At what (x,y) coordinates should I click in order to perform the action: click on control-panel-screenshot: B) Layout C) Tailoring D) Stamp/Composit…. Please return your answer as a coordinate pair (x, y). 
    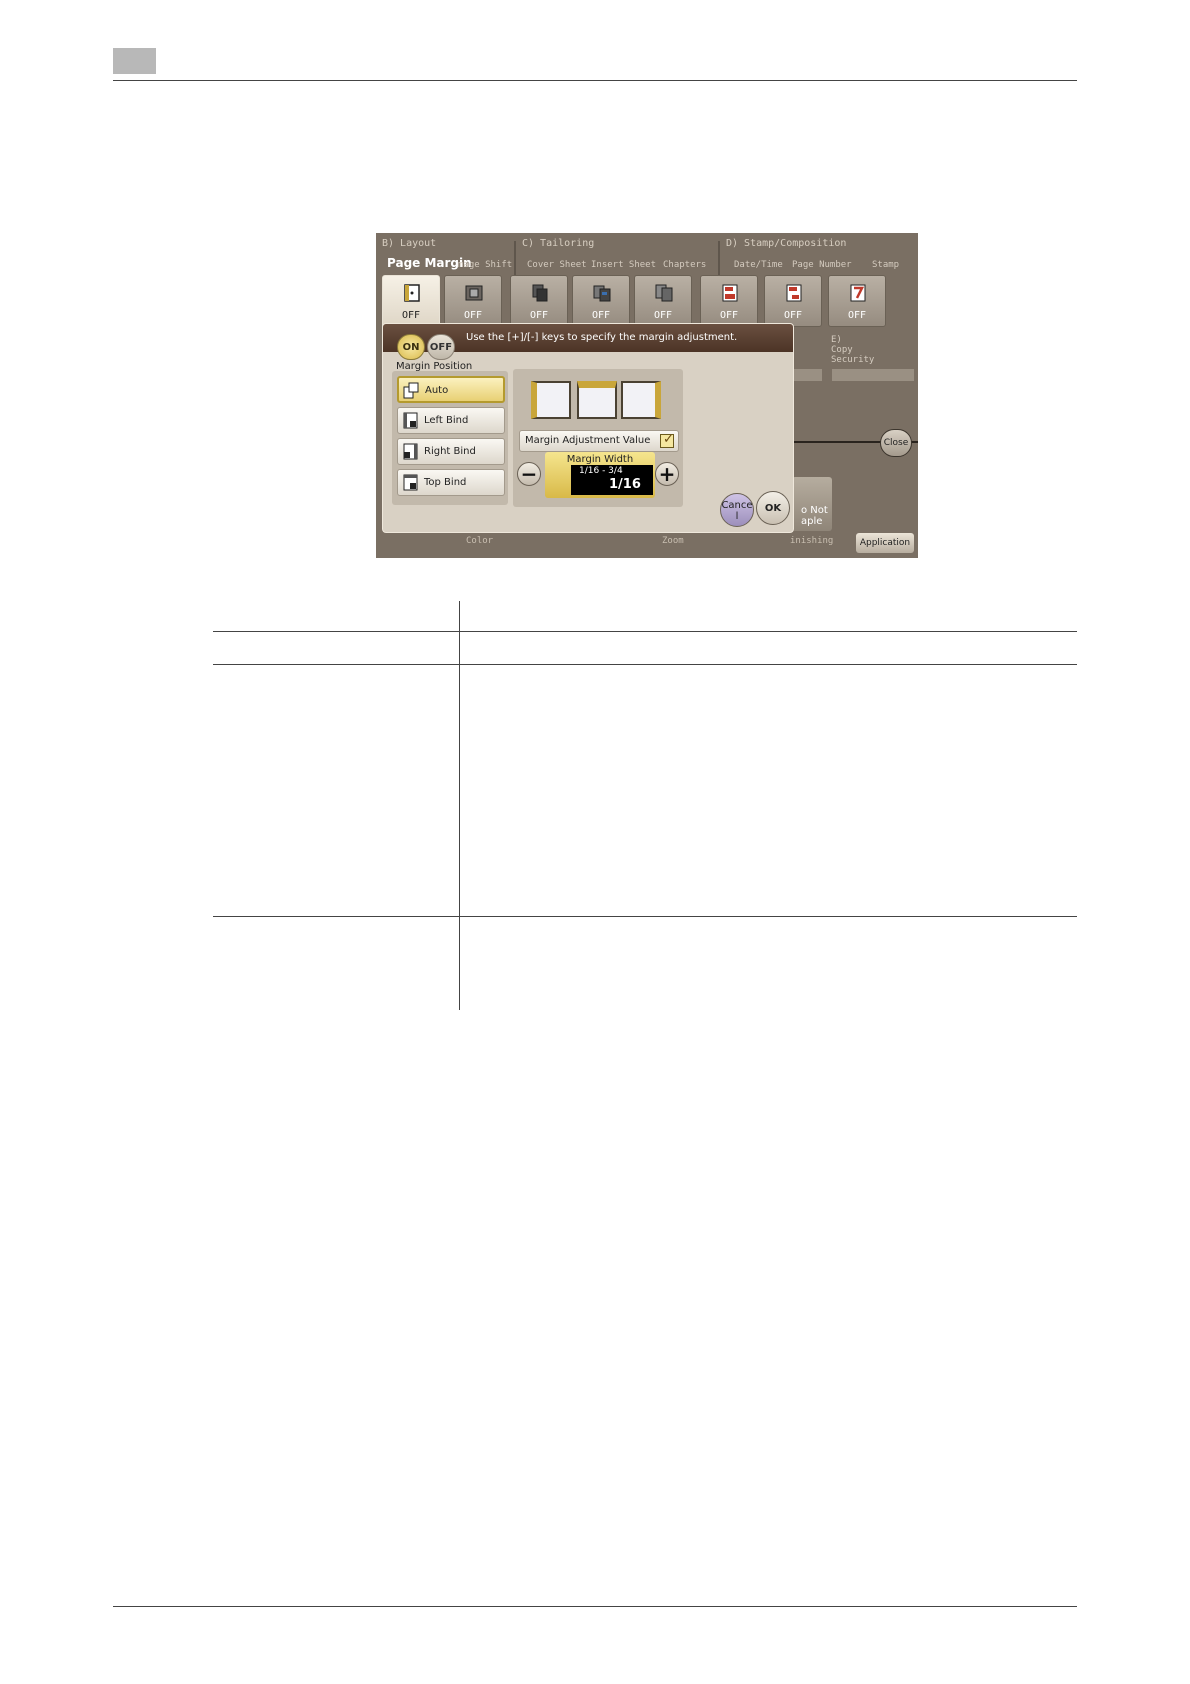
    Looking at the image, I should click on (647, 395).